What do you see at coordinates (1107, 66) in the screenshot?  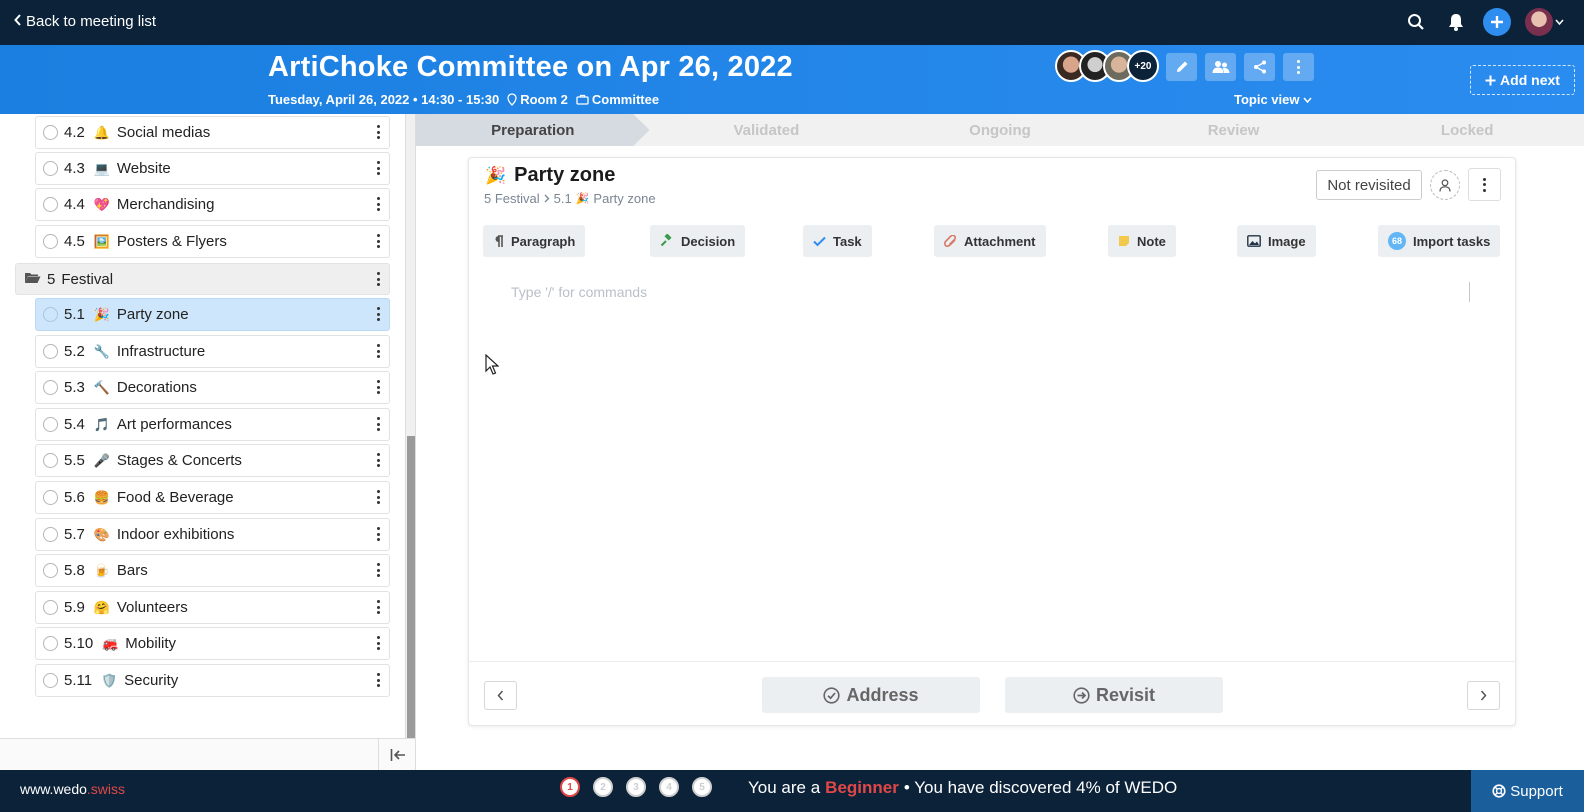 I see `attendee-avatars: +20` at bounding box center [1107, 66].